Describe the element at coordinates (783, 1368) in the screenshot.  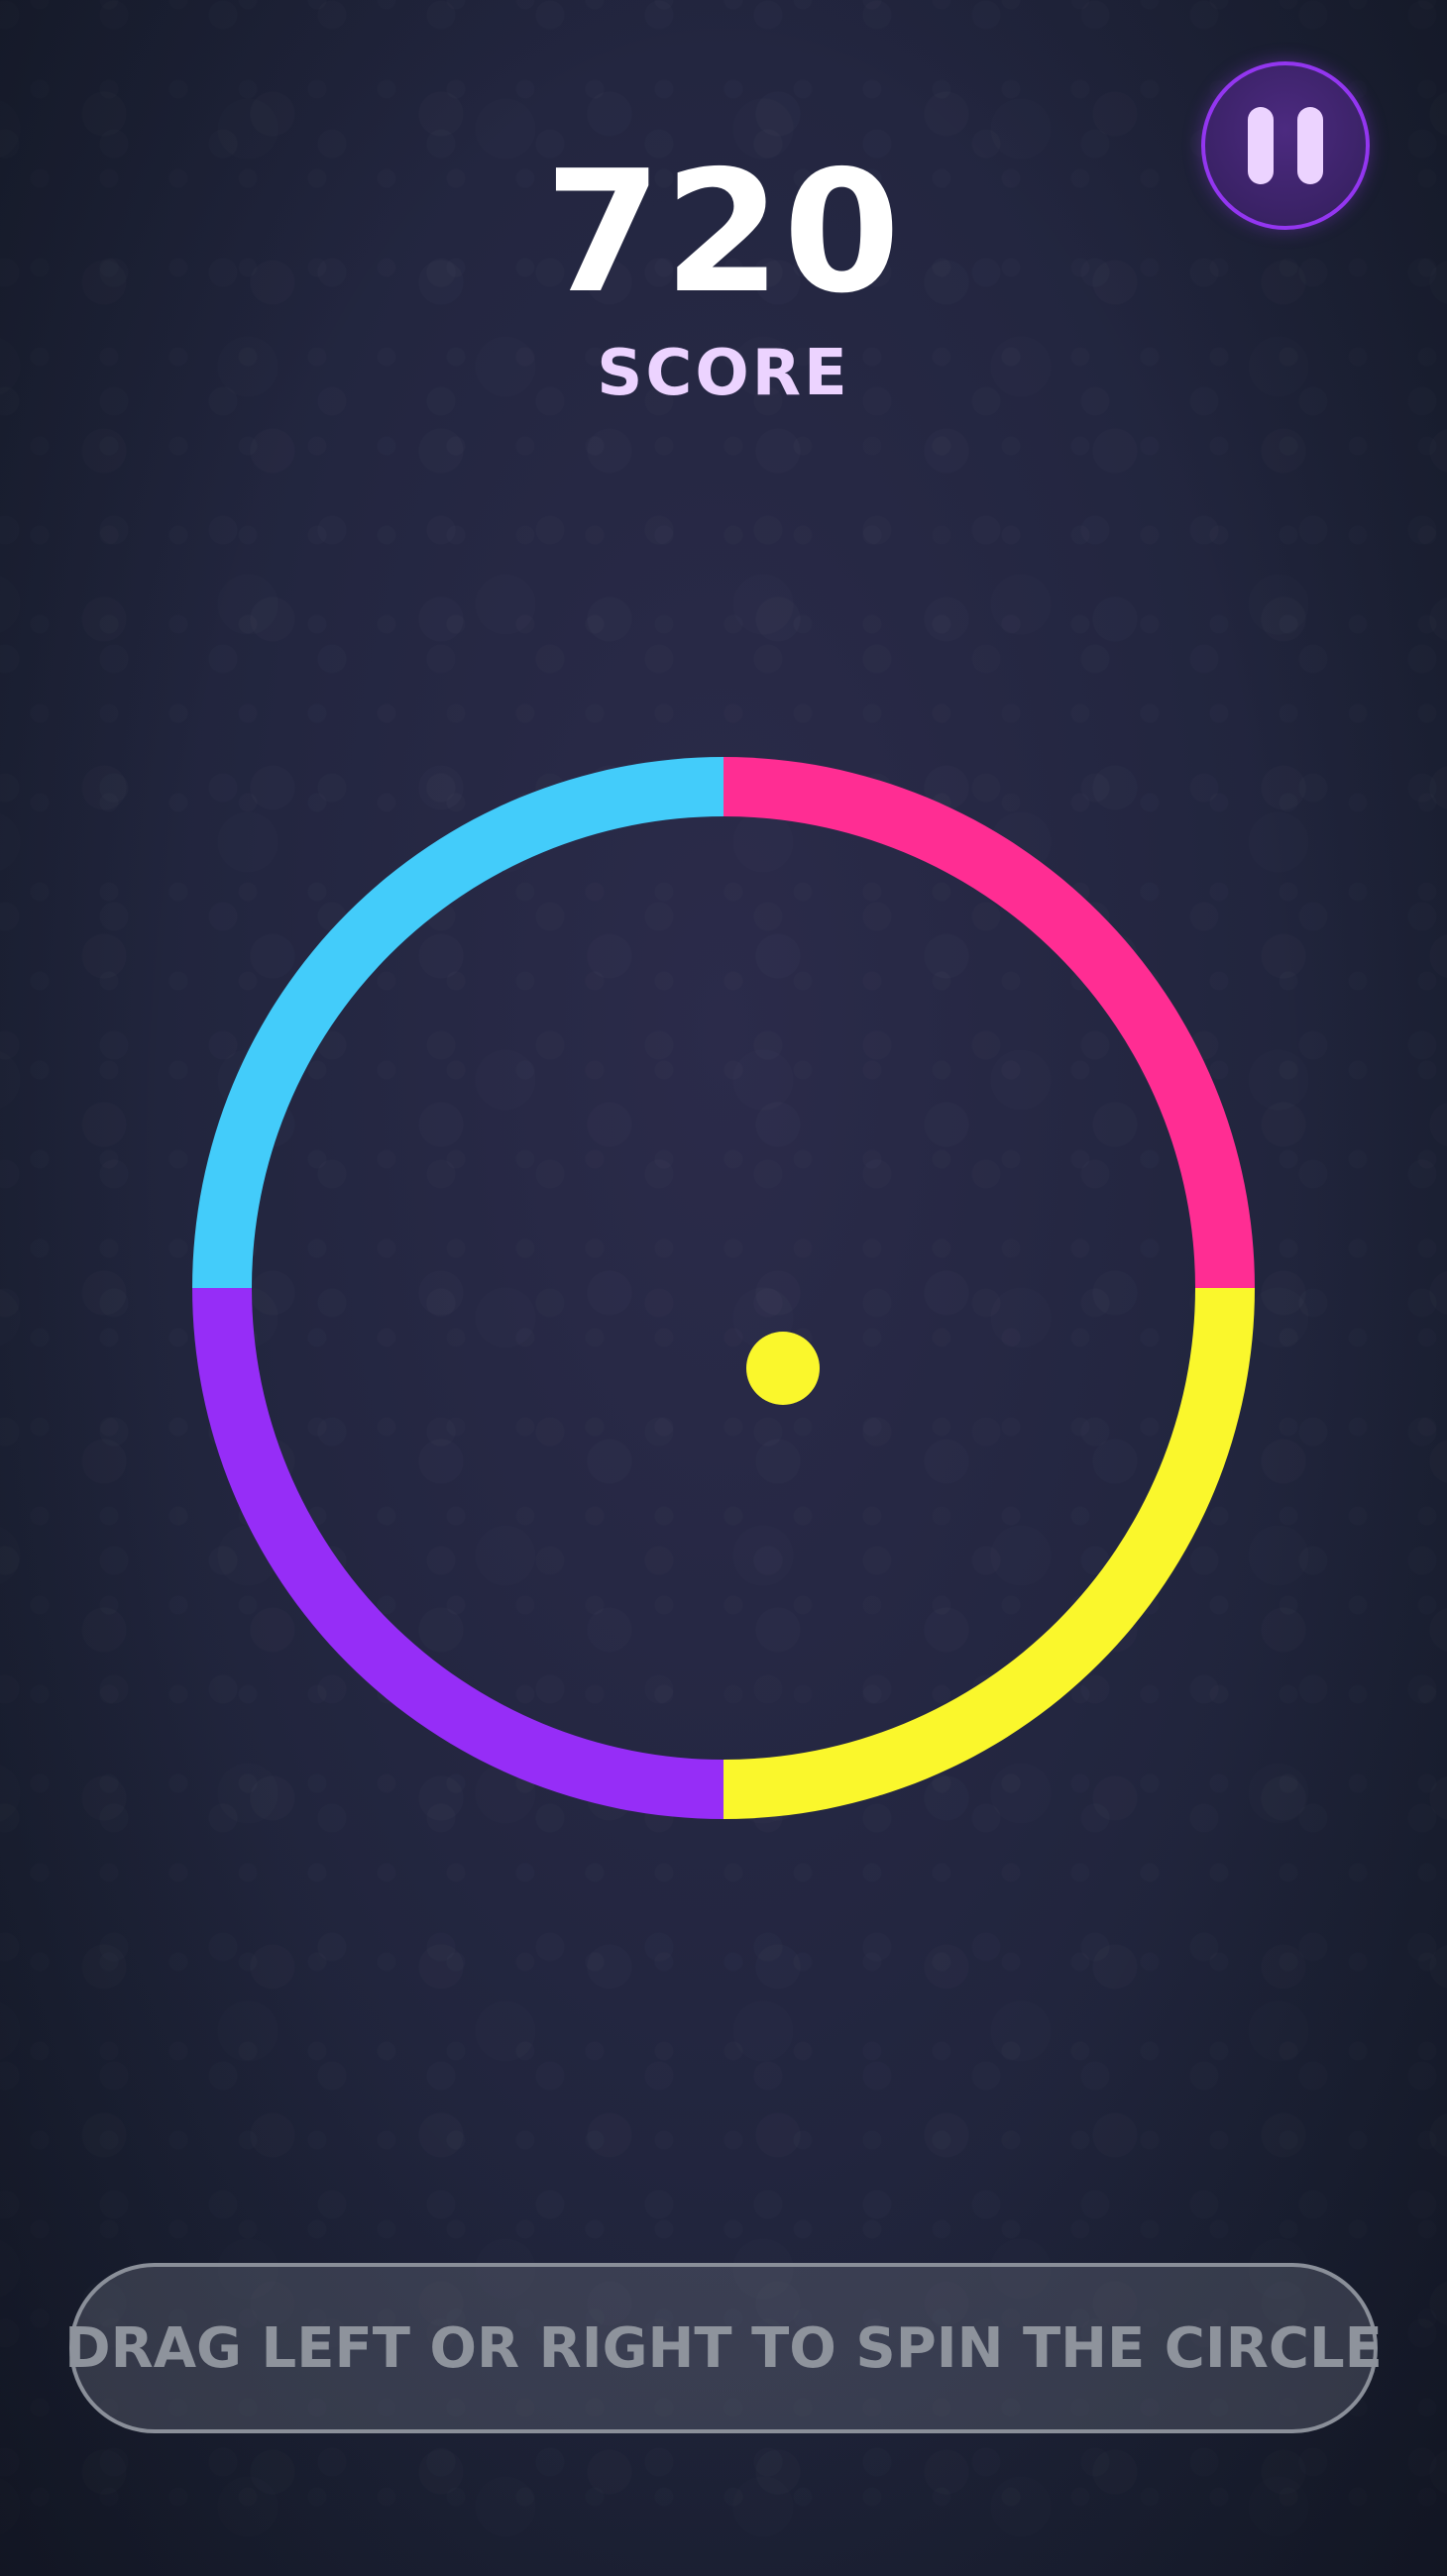
I see `ball` at that location.